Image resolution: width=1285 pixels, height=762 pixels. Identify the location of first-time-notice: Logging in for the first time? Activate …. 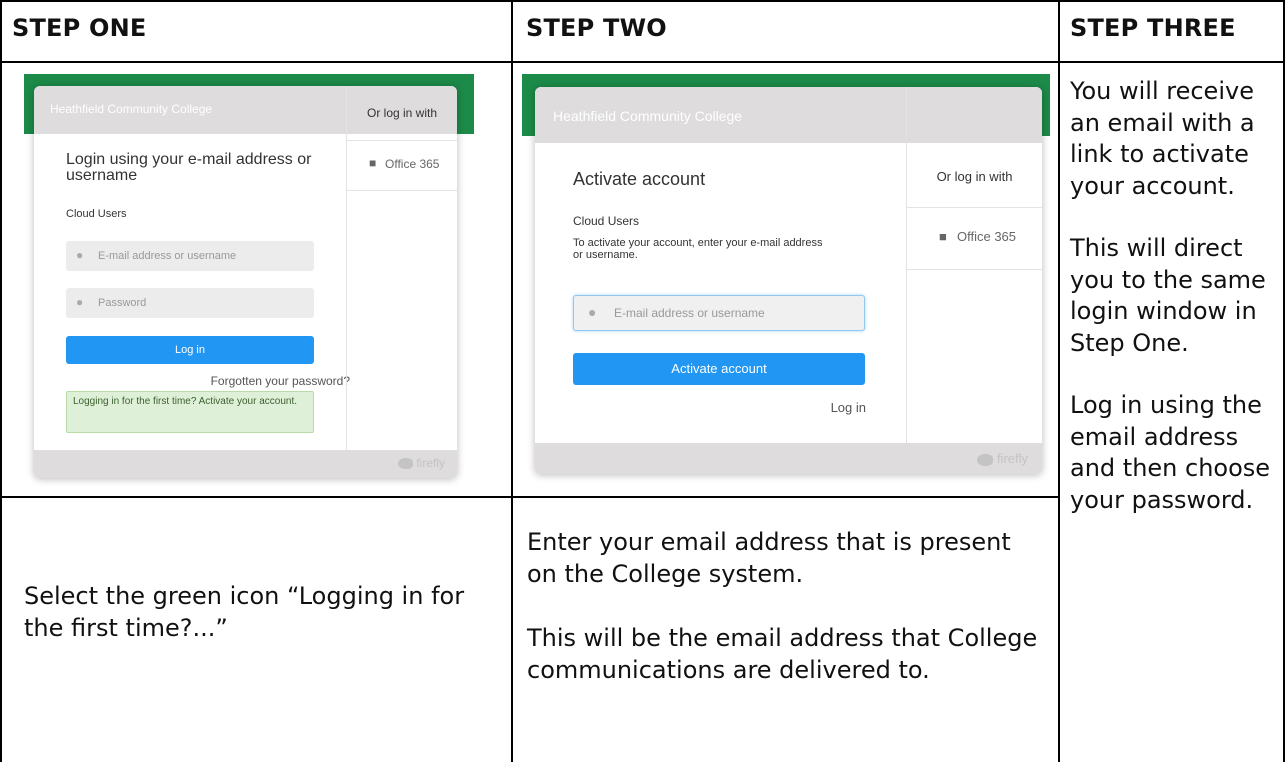
(190, 412).